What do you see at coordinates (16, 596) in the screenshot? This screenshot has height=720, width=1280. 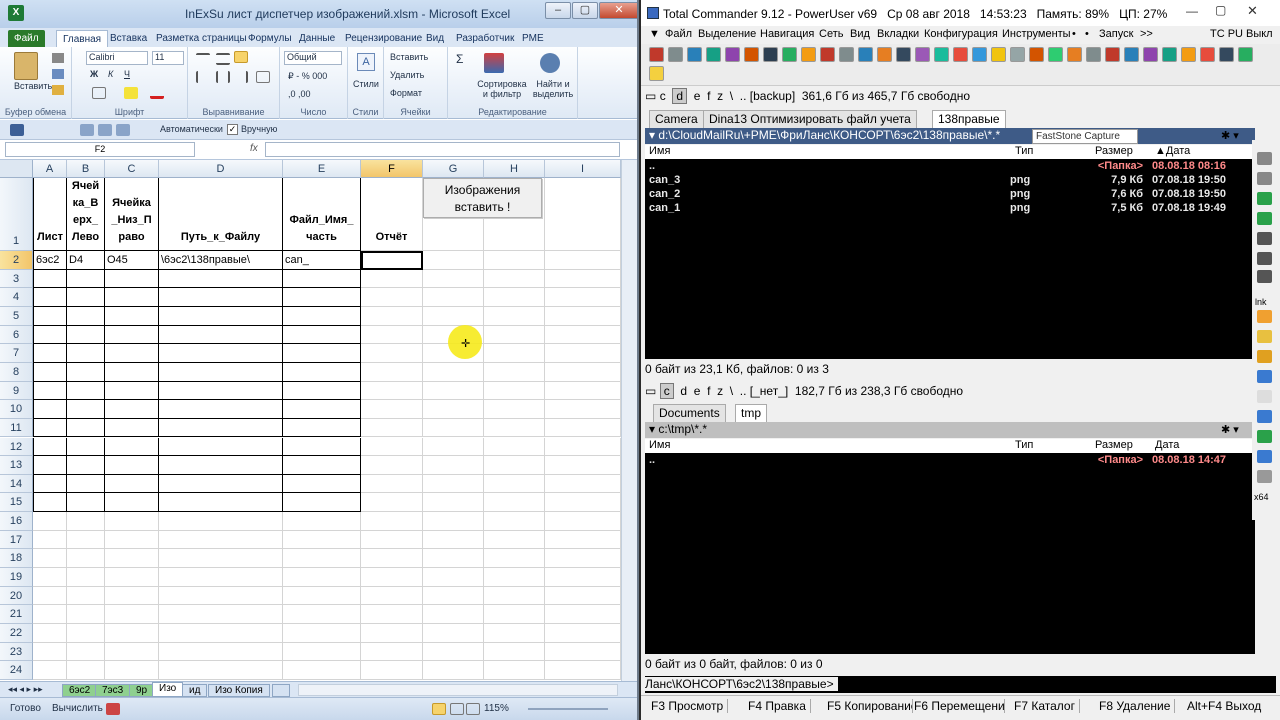 I see `row-header: 20` at bounding box center [16, 596].